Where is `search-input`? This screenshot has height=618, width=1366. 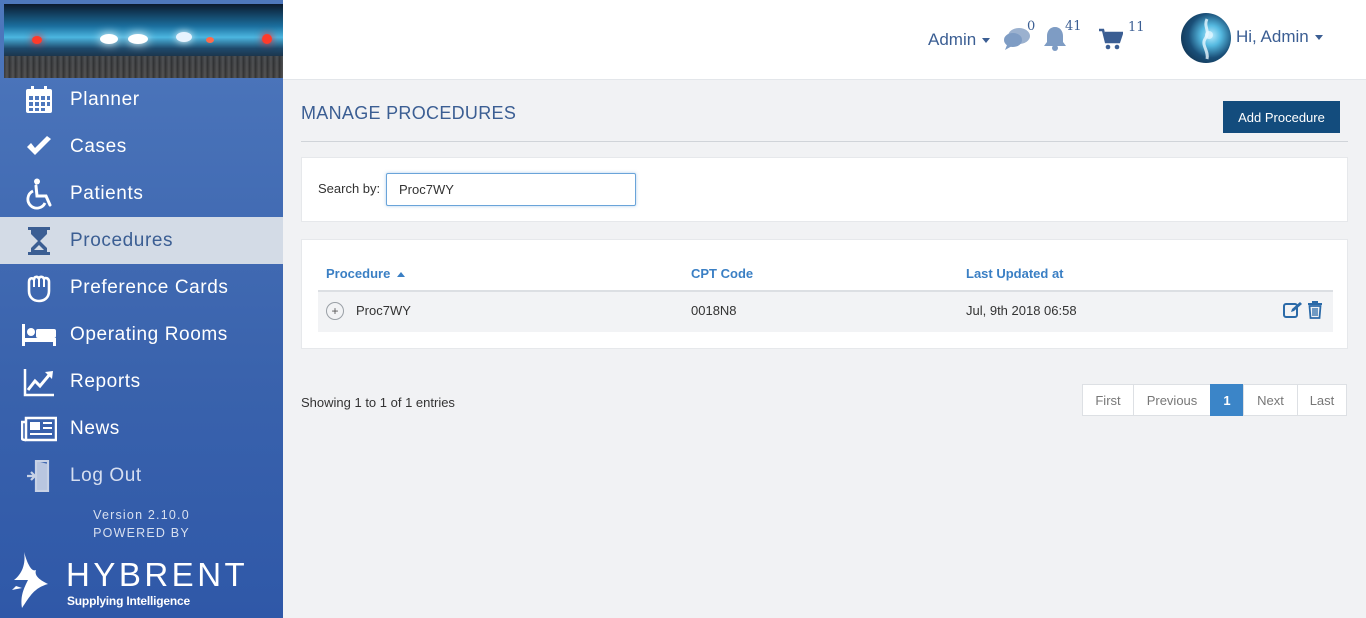 search-input is located at coordinates (511, 189).